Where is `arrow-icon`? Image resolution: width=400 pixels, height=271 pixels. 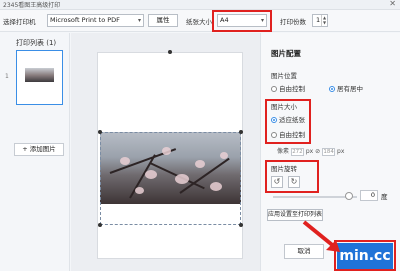 arrow-icon is located at coordinates (321, 236).